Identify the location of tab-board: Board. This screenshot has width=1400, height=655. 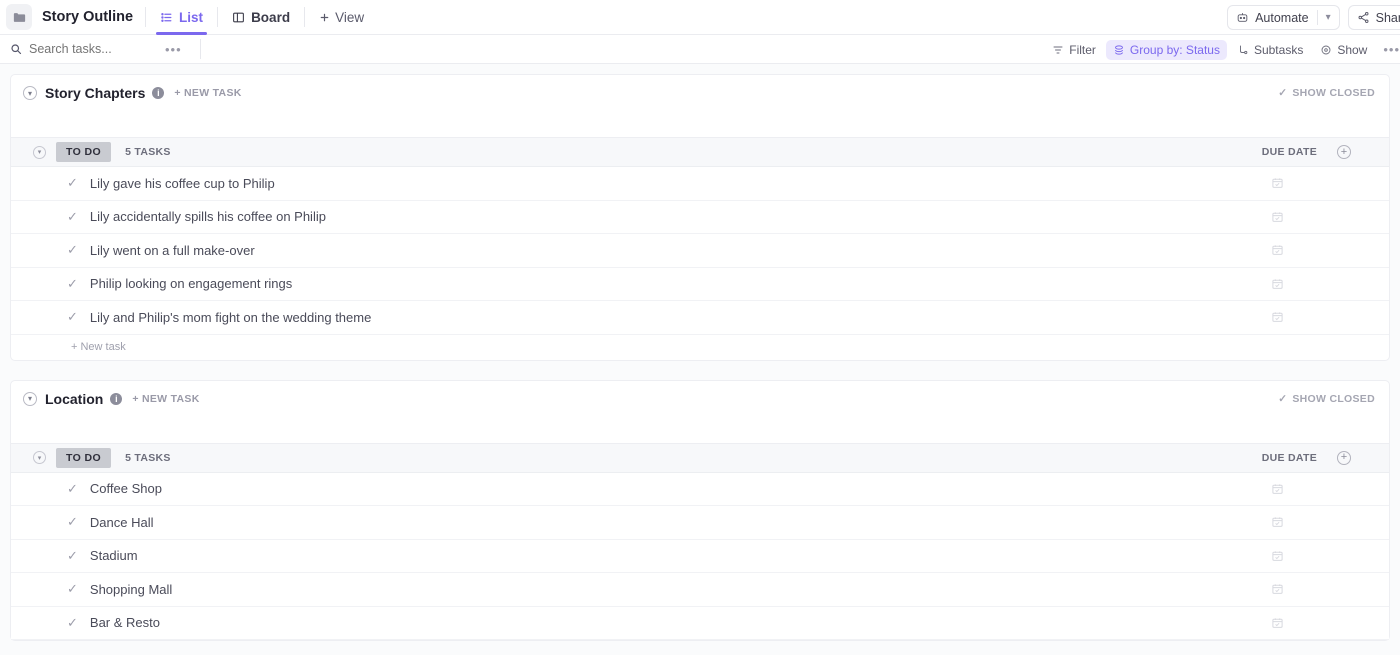
(261, 17).